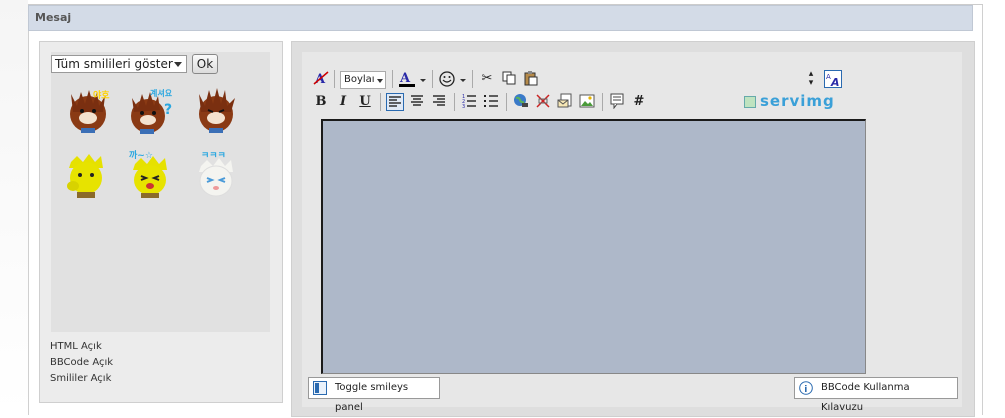  I want to click on paste-icon, so click(531, 79).